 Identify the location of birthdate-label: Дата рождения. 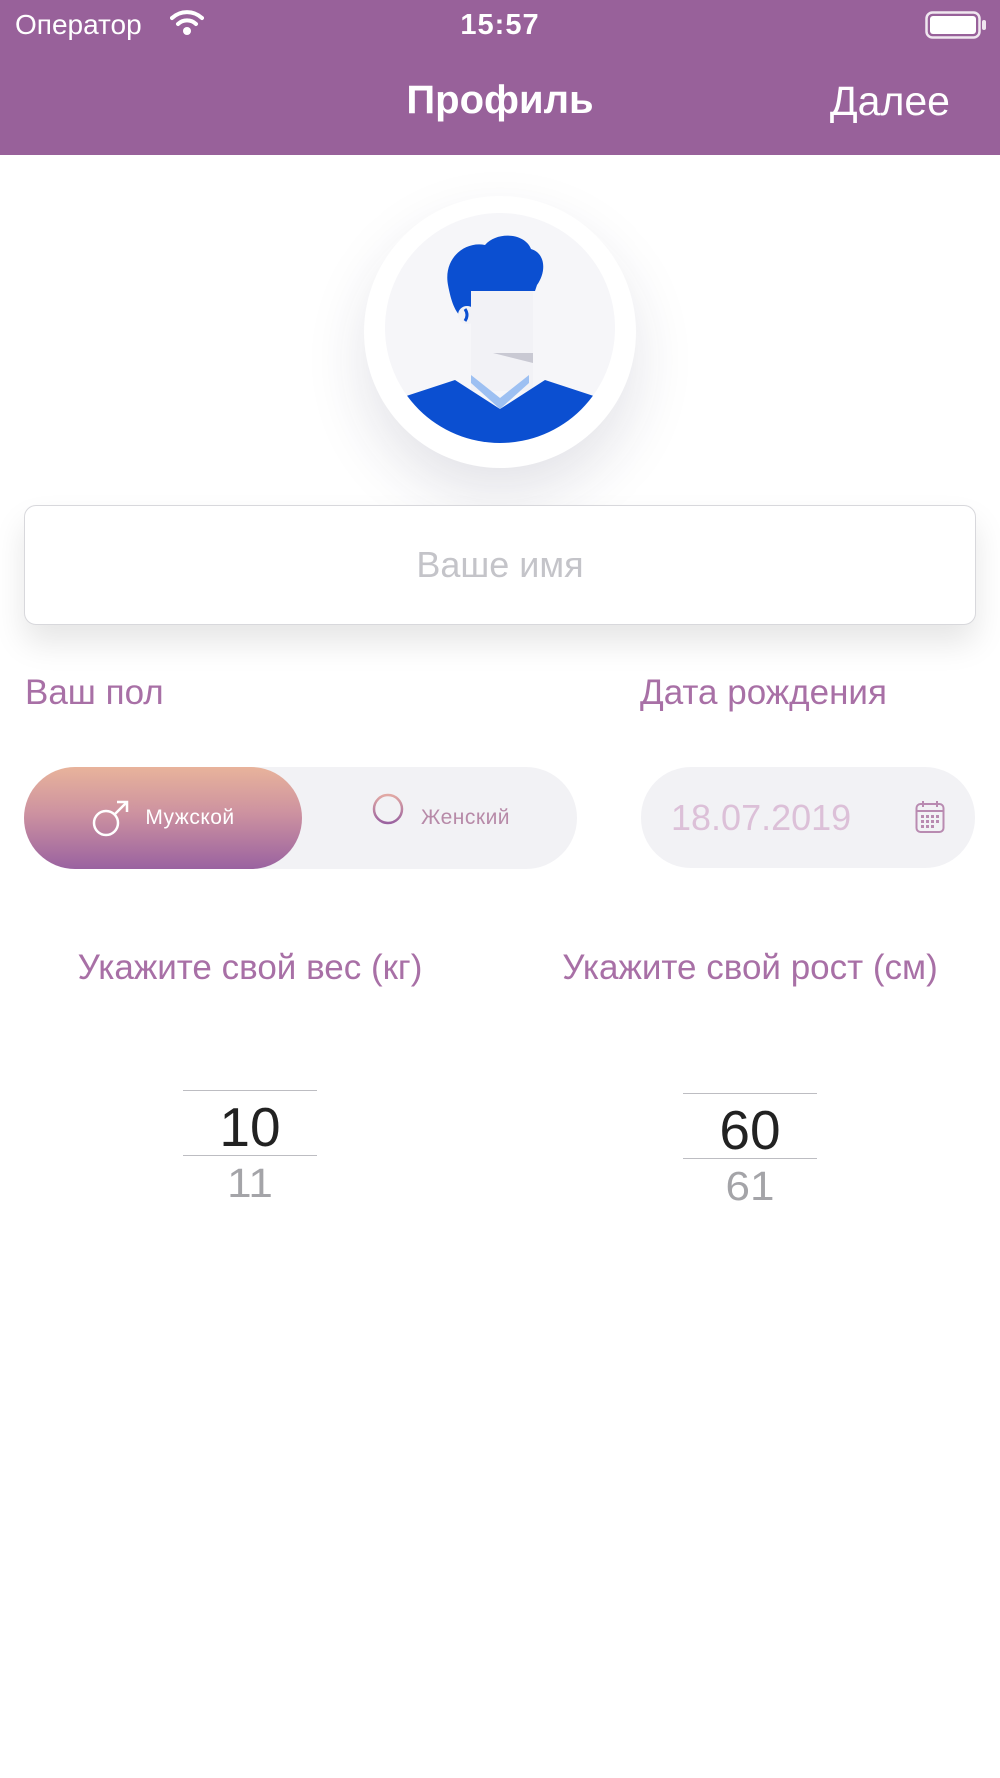
(763, 692).